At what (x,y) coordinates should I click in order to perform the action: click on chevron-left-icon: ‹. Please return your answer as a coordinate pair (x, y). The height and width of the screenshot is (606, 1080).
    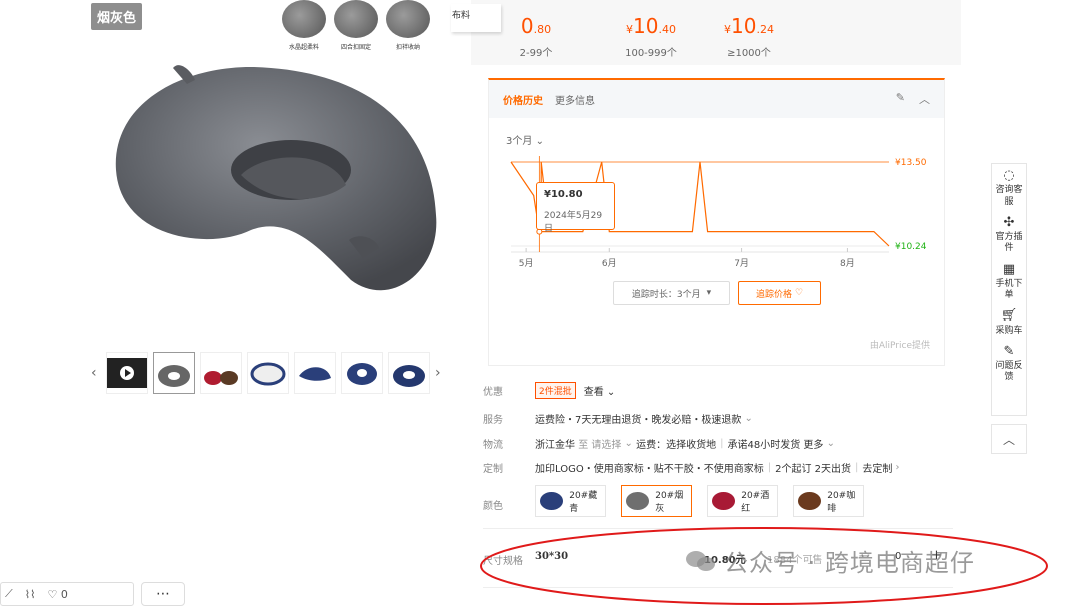
    Looking at the image, I should click on (96, 373).